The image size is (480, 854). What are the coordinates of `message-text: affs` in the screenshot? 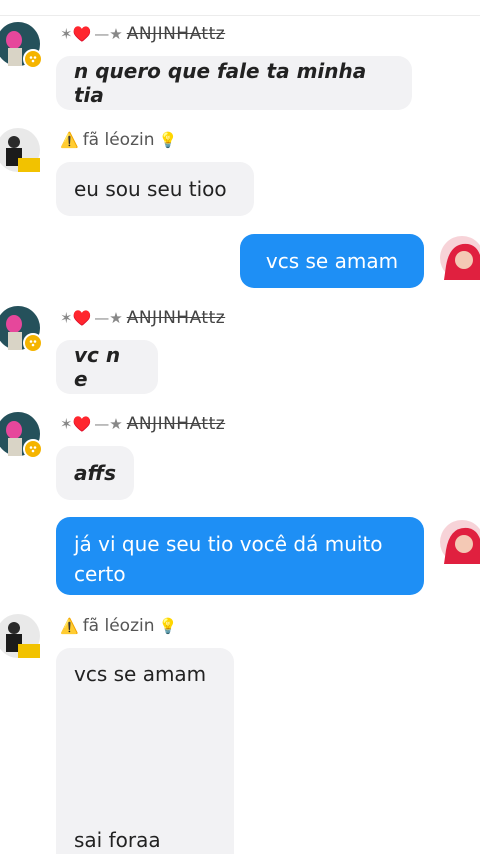 It's located at (95, 473).